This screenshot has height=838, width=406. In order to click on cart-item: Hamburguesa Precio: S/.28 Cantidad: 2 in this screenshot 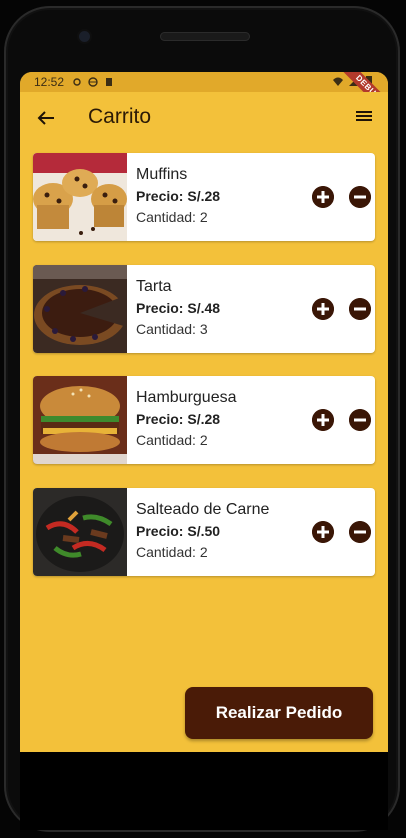, I will do `click(204, 420)`.